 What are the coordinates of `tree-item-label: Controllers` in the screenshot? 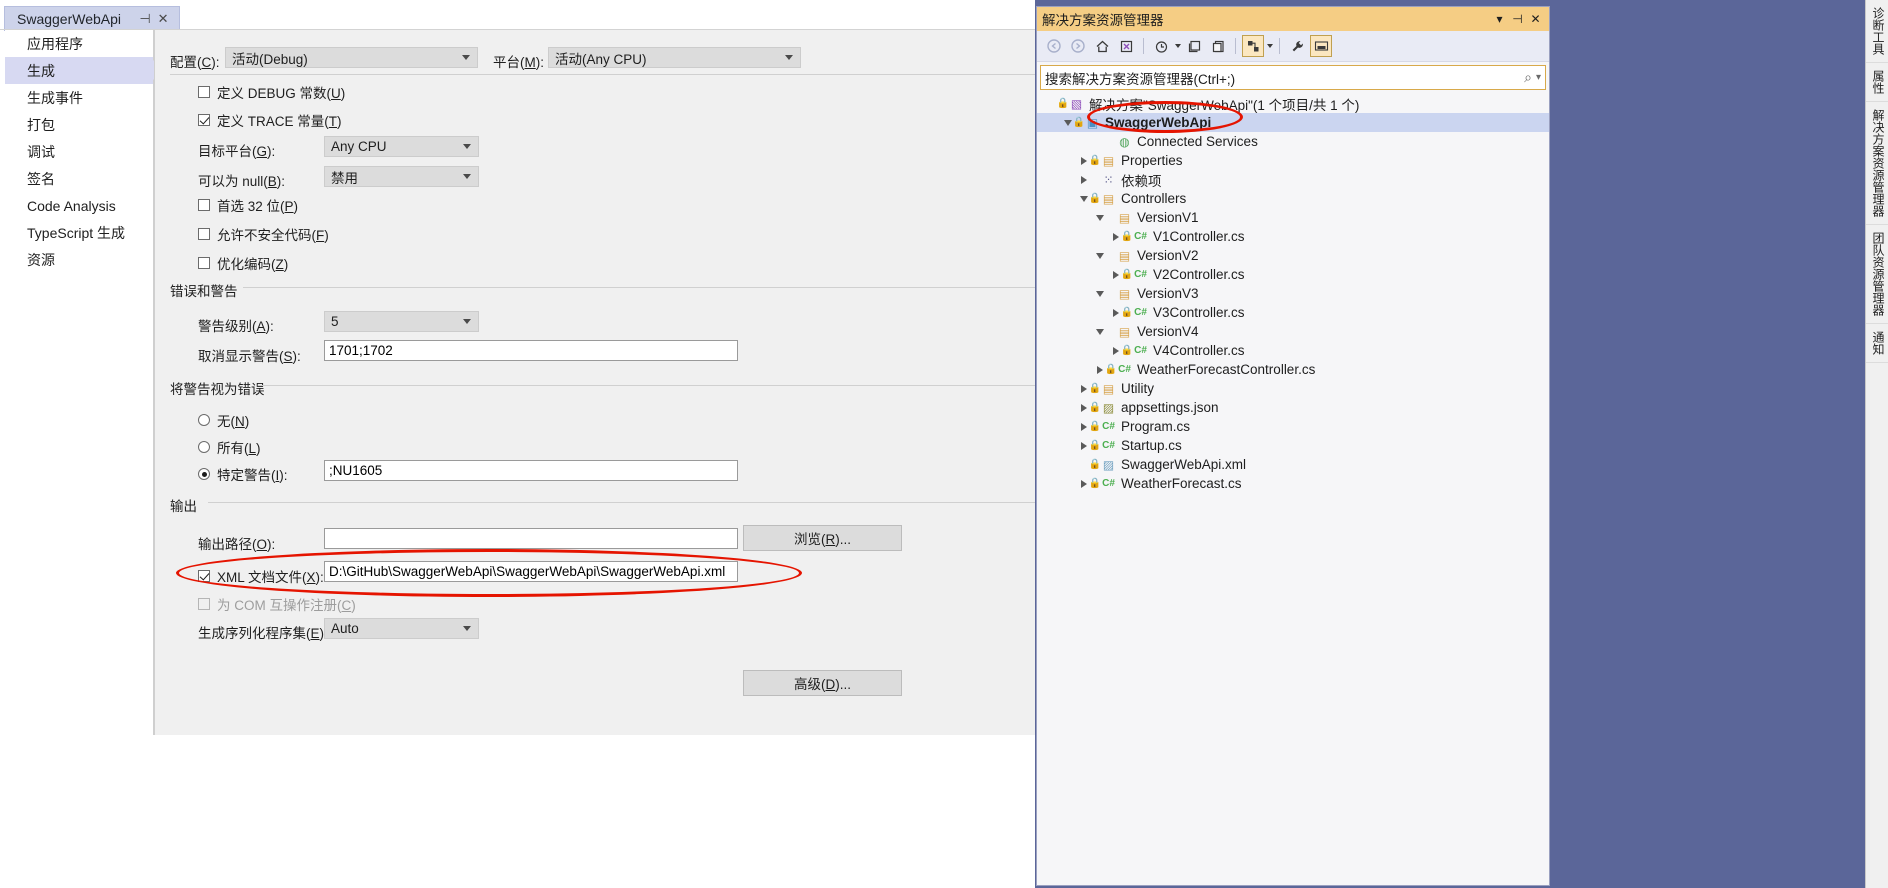 It's located at (1154, 198).